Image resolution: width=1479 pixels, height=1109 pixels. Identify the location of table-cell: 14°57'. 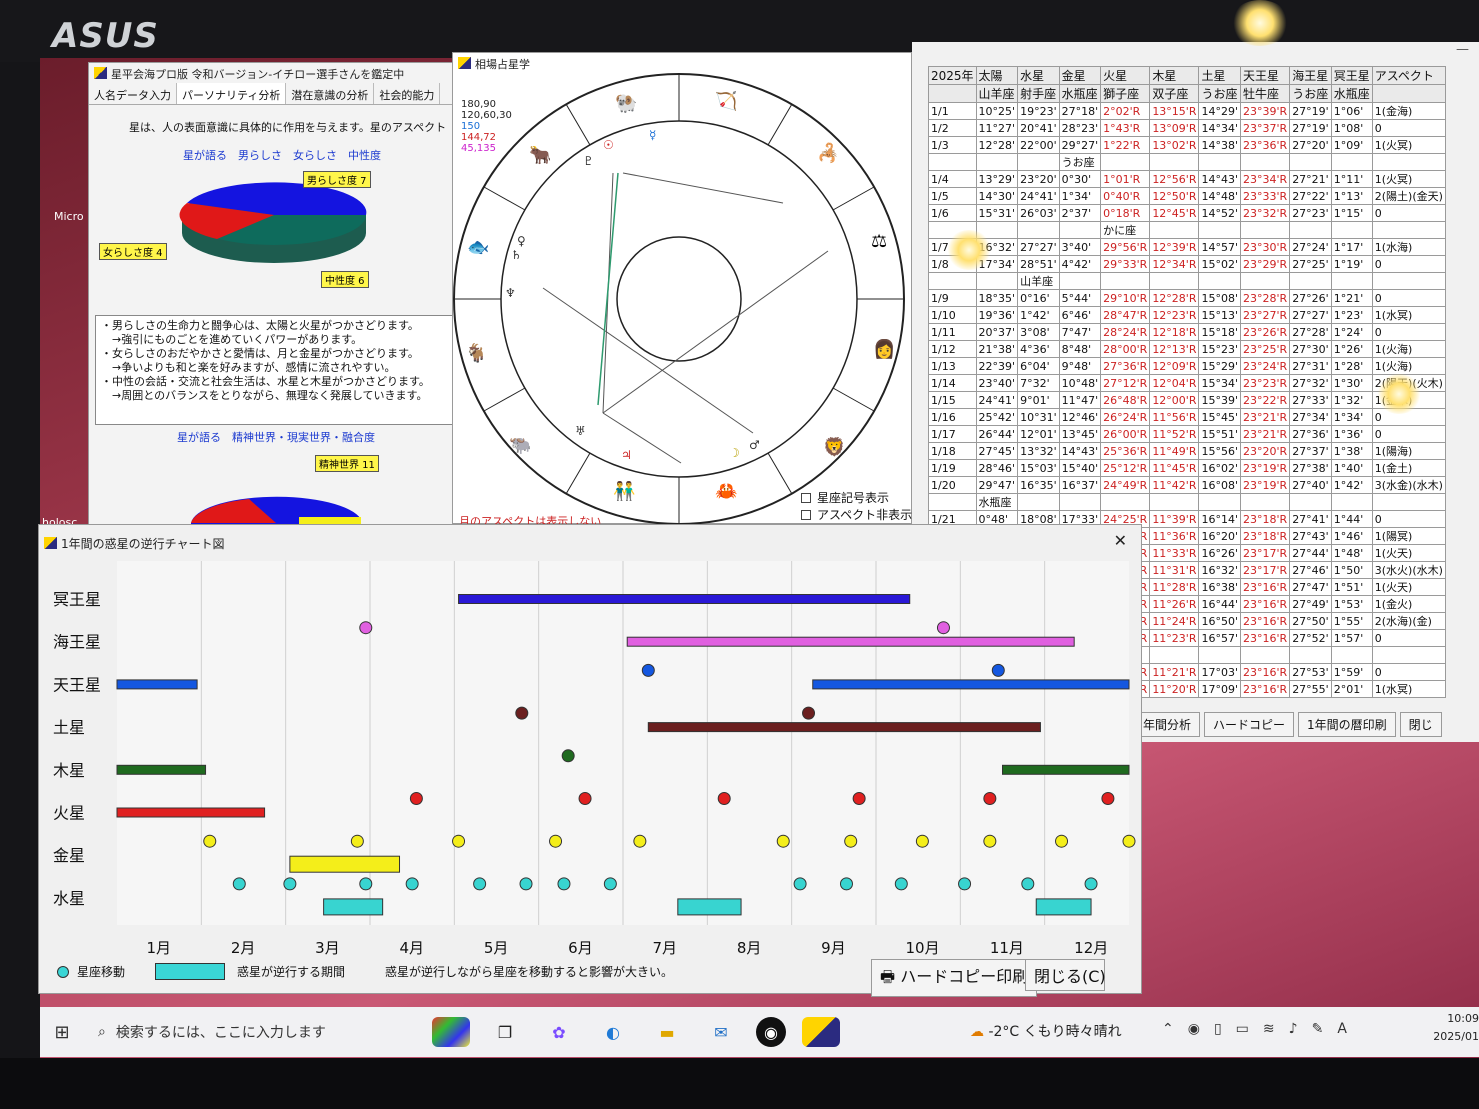
(1220, 247).